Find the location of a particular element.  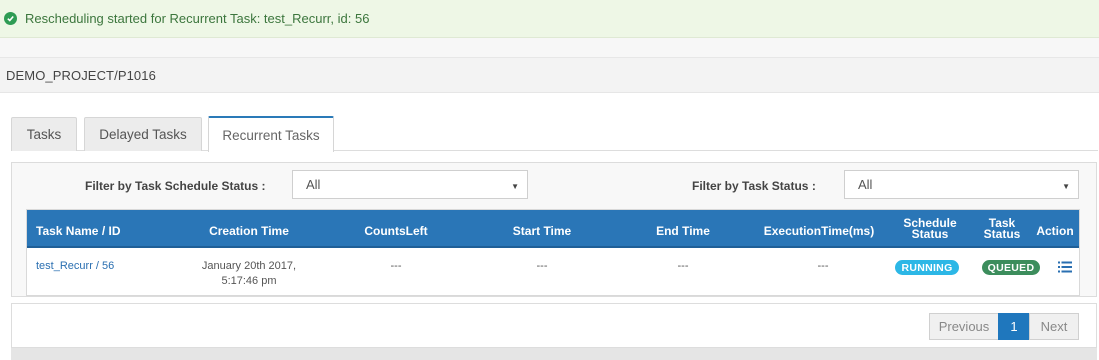

tab-recurrent-tasks: Recurrent Tasks is located at coordinates (271, 134).